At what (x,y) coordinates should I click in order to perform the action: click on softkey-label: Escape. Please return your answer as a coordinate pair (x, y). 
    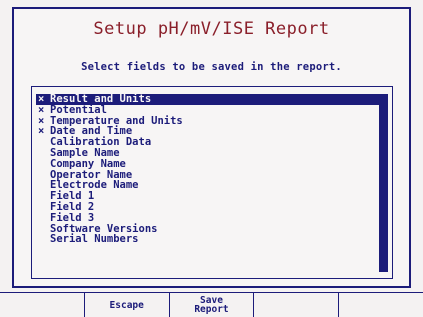
    Looking at the image, I should click on (126, 305).